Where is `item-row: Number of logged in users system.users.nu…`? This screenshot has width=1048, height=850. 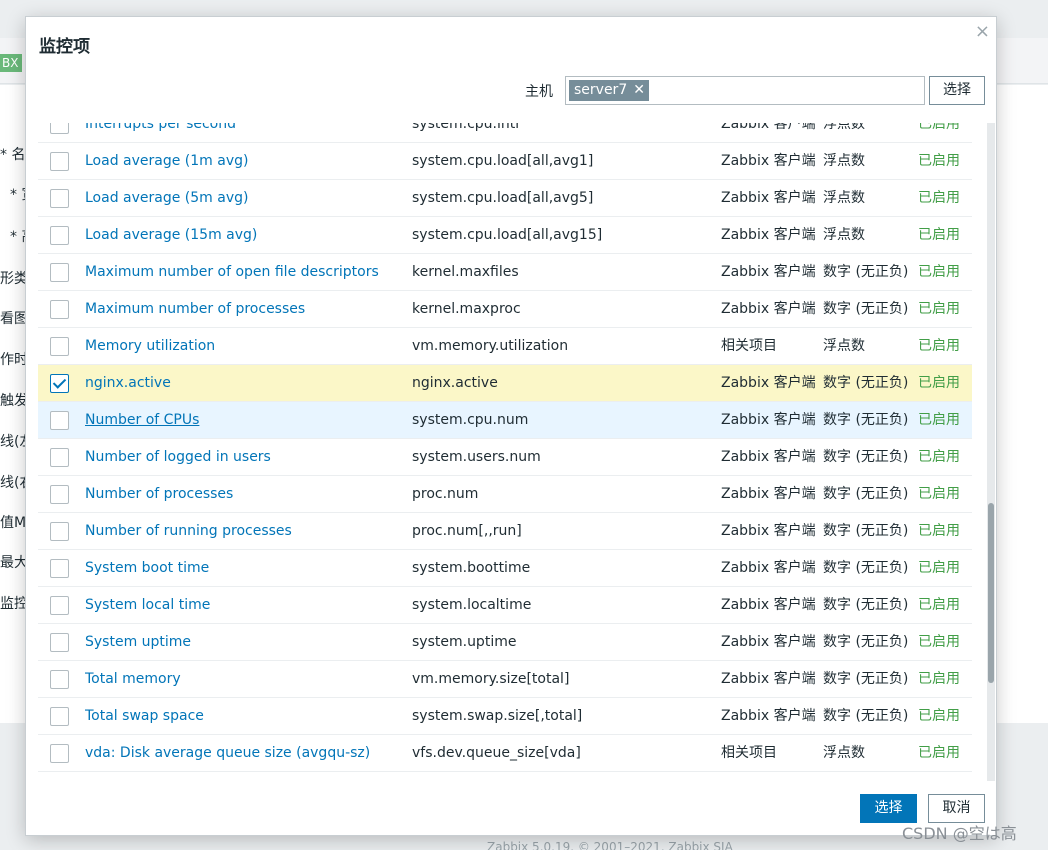 item-row: Number of logged in users system.users.nu… is located at coordinates (505, 457).